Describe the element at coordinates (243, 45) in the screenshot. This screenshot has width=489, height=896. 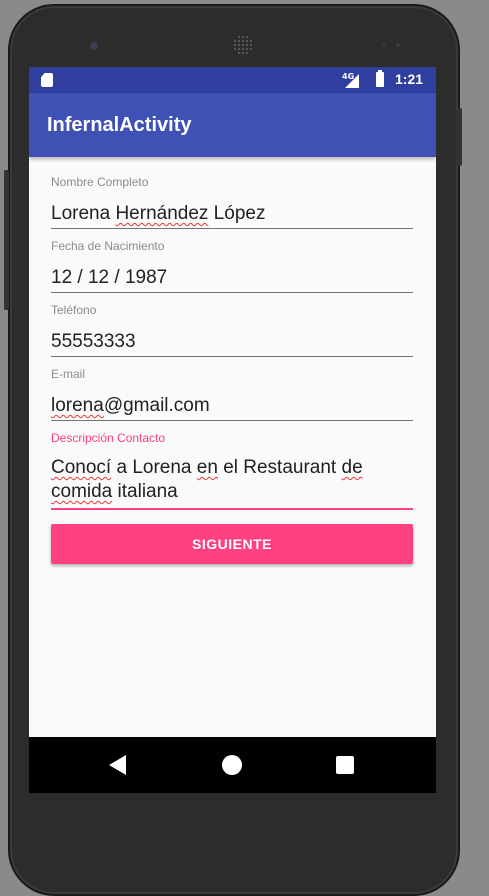
I see `earpiece-speaker` at that location.